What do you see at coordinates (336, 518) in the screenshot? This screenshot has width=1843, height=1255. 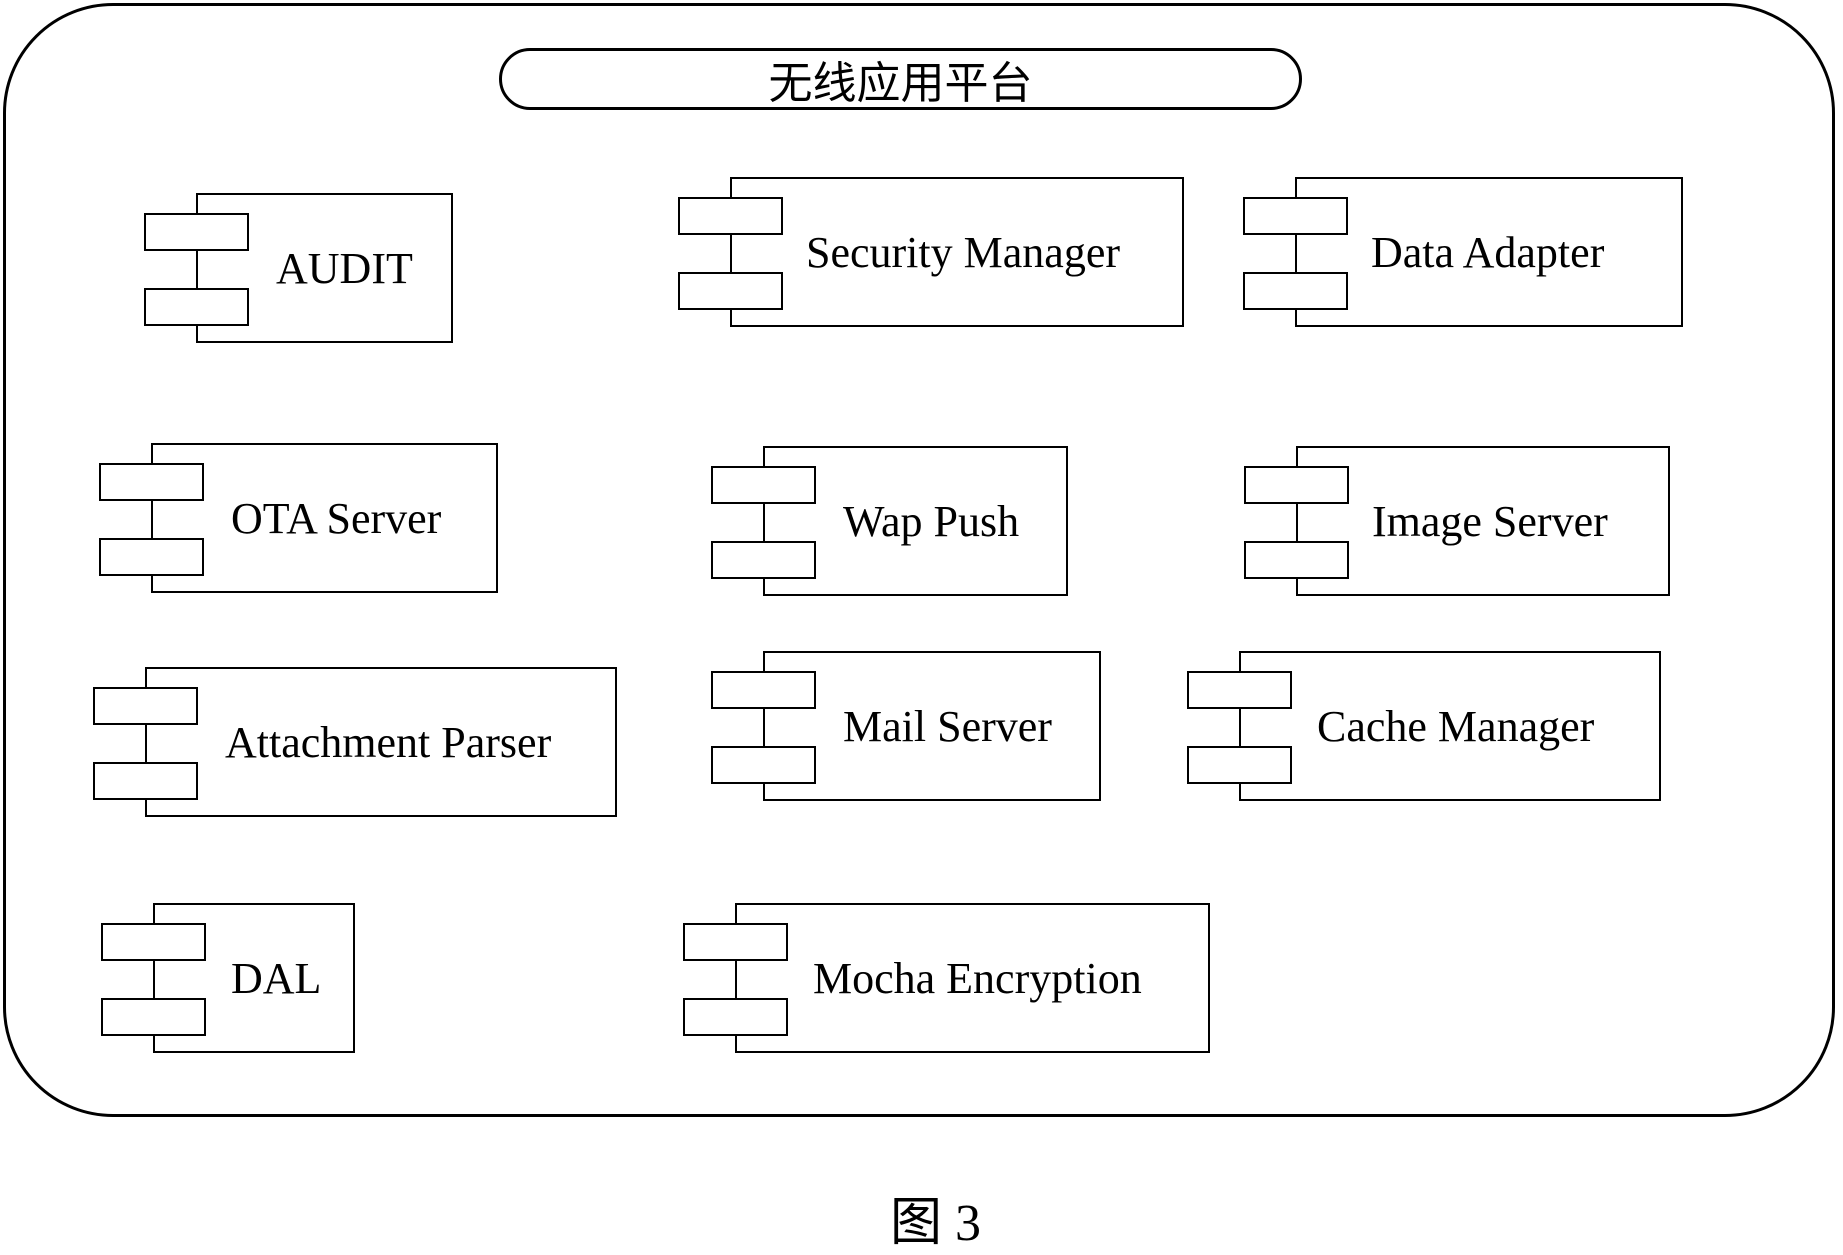 I see `component-label: OTA Server` at bounding box center [336, 518].